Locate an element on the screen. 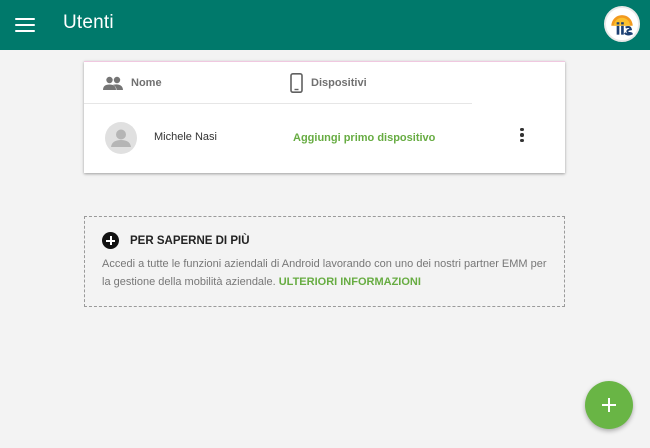 The height and width of the screenshot is (448, 650). page-title: Utenti is located at coordinates (88, 22).